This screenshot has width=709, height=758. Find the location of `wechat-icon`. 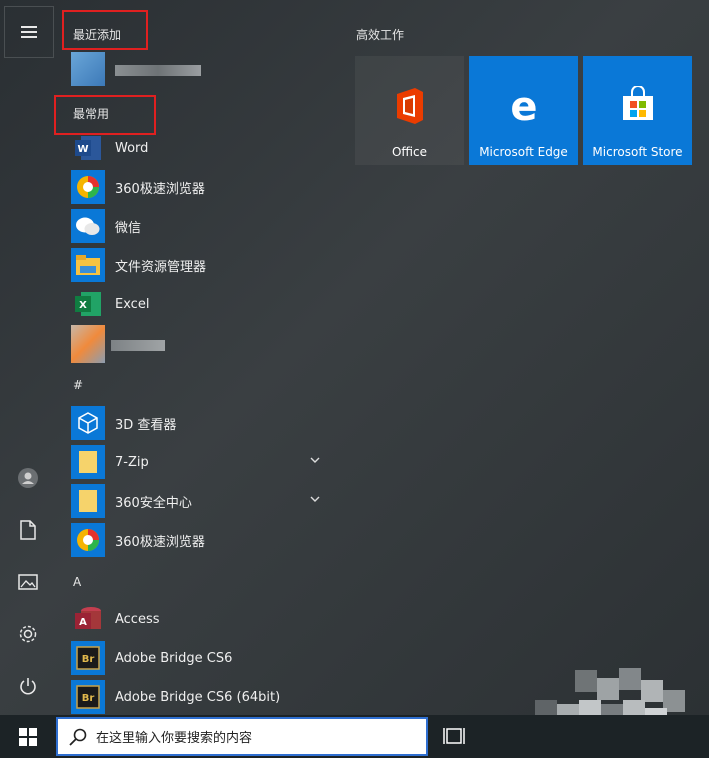

wechat-icon is located at coordinates (88, 226).